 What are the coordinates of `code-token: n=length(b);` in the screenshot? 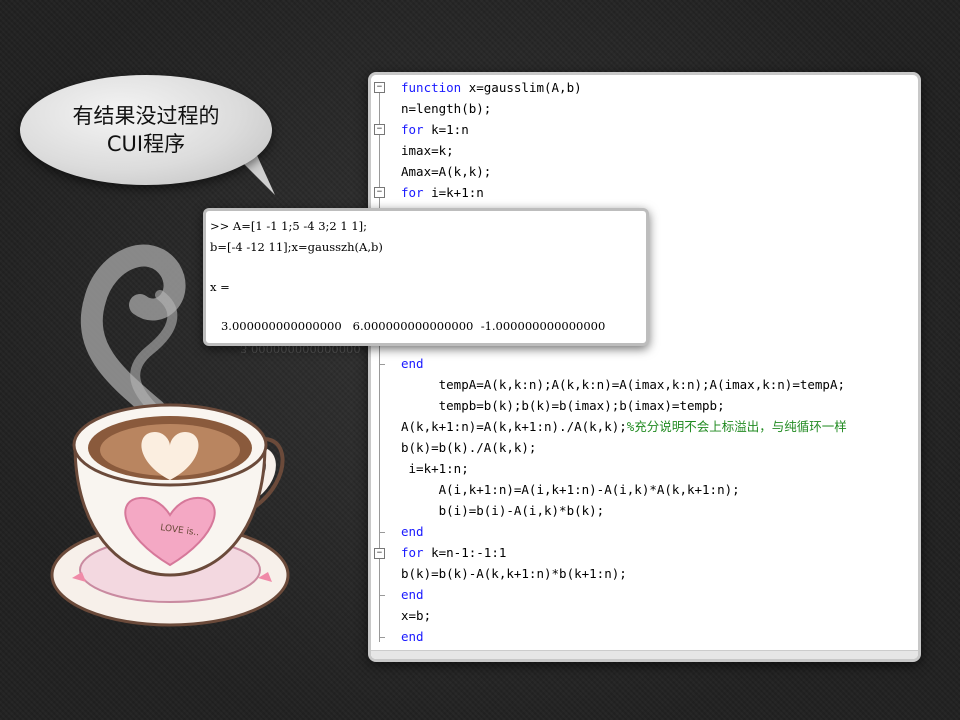 It's located at (446, 108).